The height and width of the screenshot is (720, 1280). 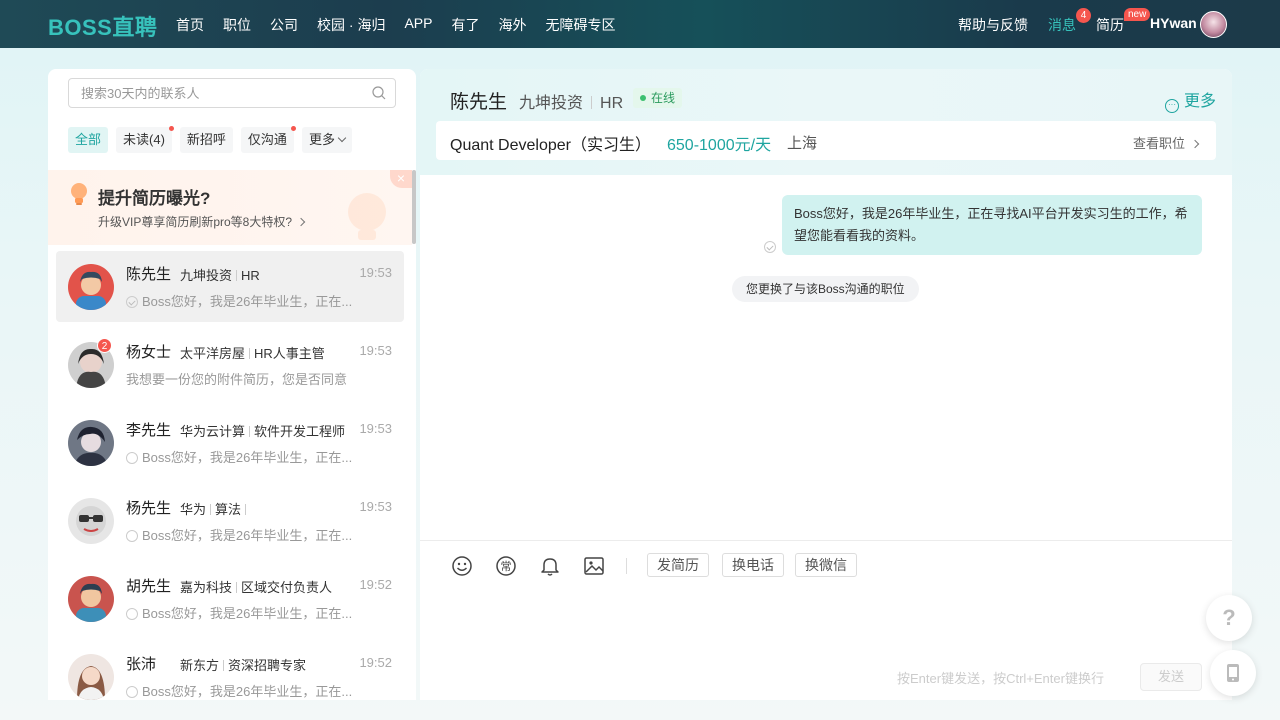 I want to click on more-label: 更多, so click(x=1199, y=101).